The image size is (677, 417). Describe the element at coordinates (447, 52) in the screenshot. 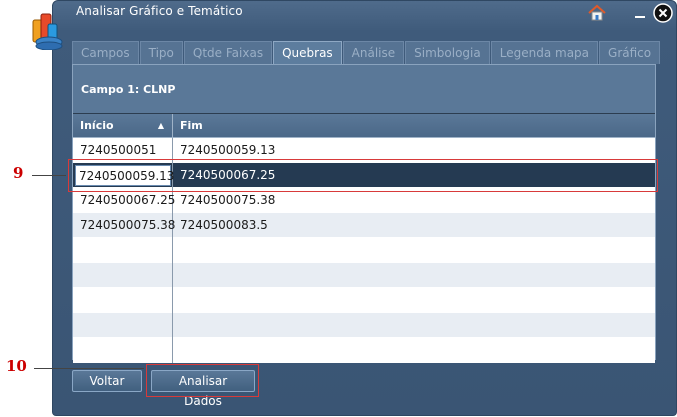

I see `tab-simbologia: Simbologia` at that location.